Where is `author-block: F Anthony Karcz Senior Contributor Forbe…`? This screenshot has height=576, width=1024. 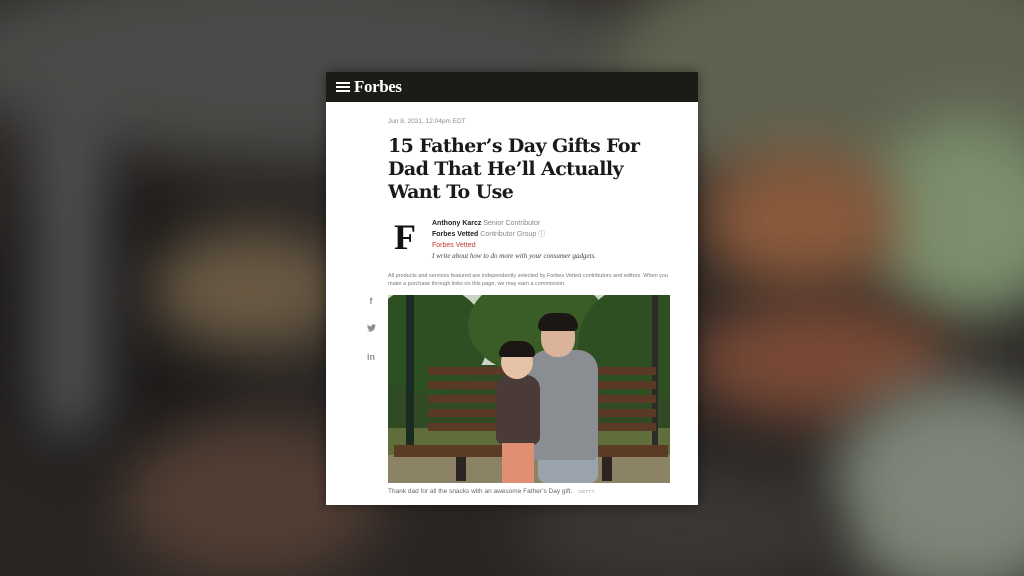 author-block: F Anthony Karcz Senior Contributor Forbe… is located at coordinates (529, 239).